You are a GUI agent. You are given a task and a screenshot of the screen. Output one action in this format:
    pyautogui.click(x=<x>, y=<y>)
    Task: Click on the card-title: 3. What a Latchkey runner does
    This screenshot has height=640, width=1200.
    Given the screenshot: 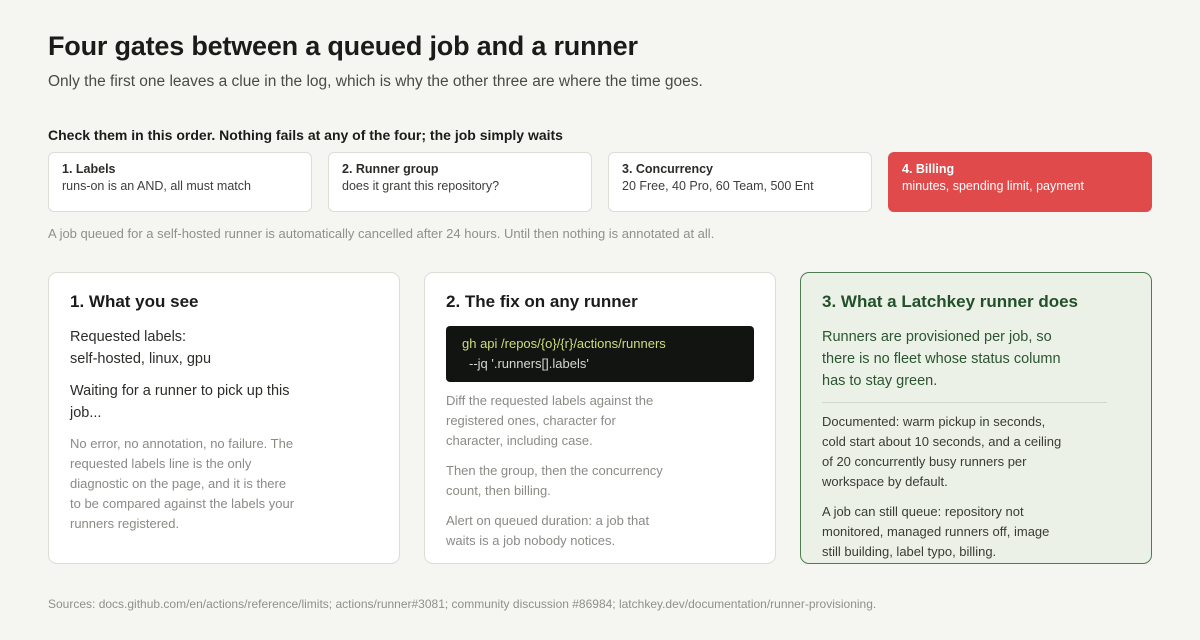 What is the action you would take?
    pyautogui.click(x=950, y=301)
    